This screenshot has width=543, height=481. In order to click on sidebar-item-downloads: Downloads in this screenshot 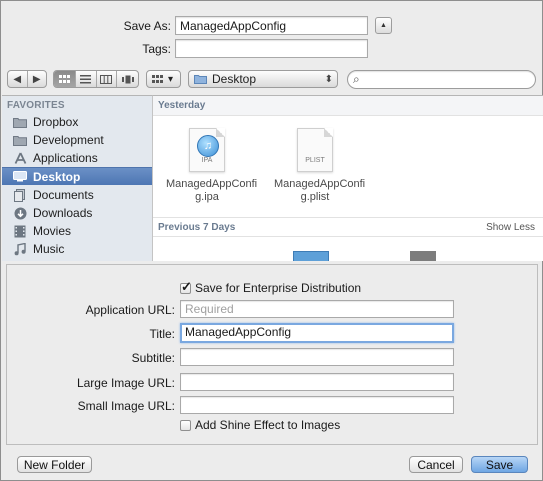, I will do `click(77, 213)`.